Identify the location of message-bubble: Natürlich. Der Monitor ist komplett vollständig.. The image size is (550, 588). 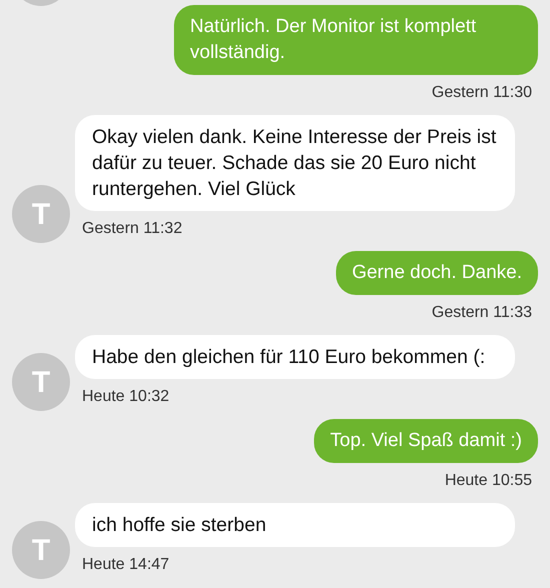
(356, 40).